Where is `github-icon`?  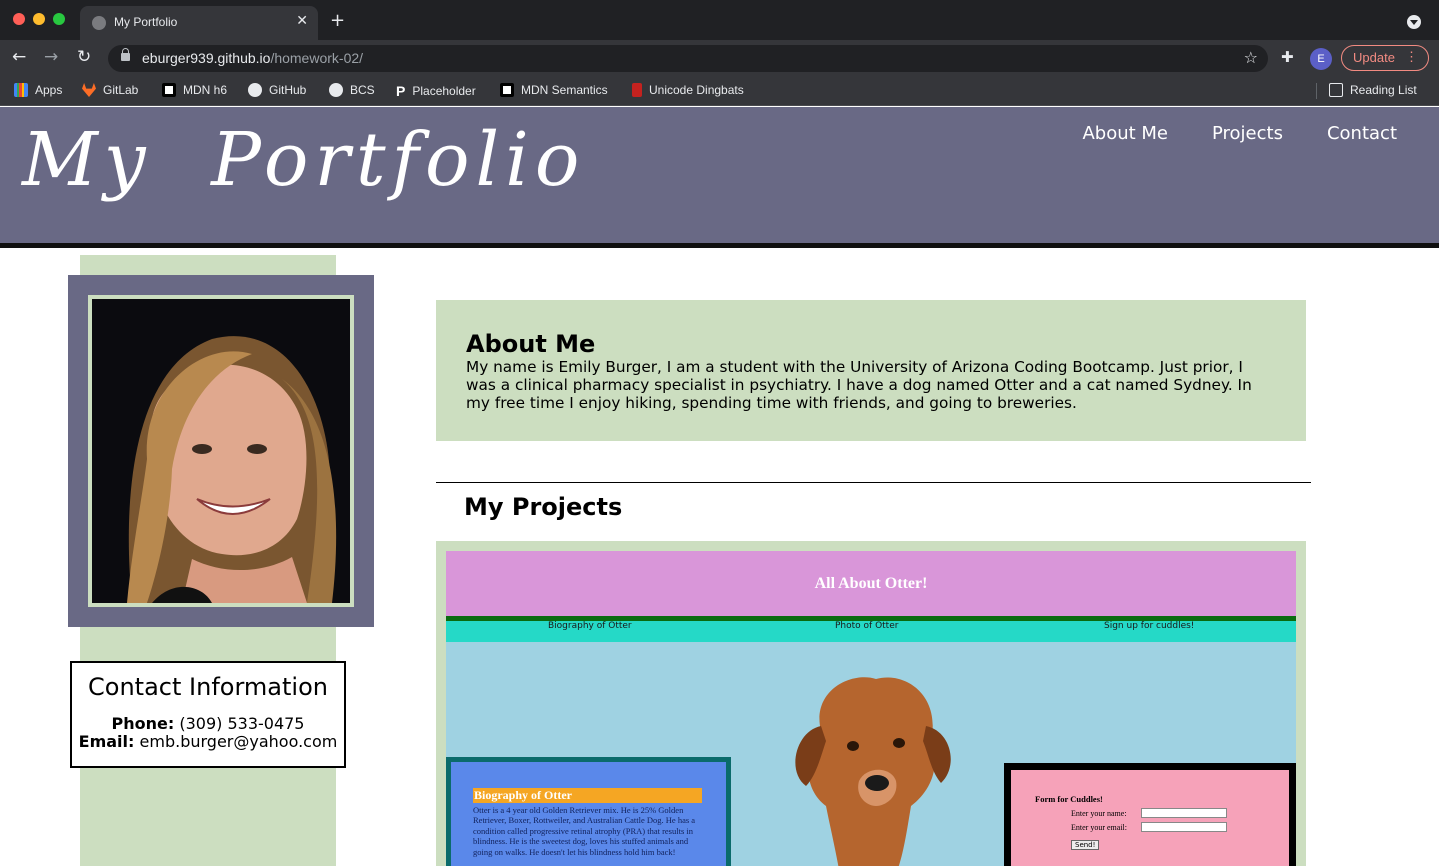
github-icon is located at coordinates (255, 90).